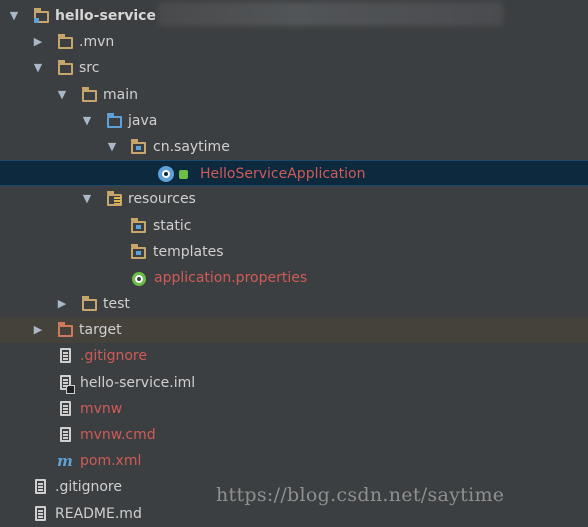  What do you see at coordinates (105, 16) in the screenshot?
I see `tree-item-label: hello-service` at bounding box center [105, 16].